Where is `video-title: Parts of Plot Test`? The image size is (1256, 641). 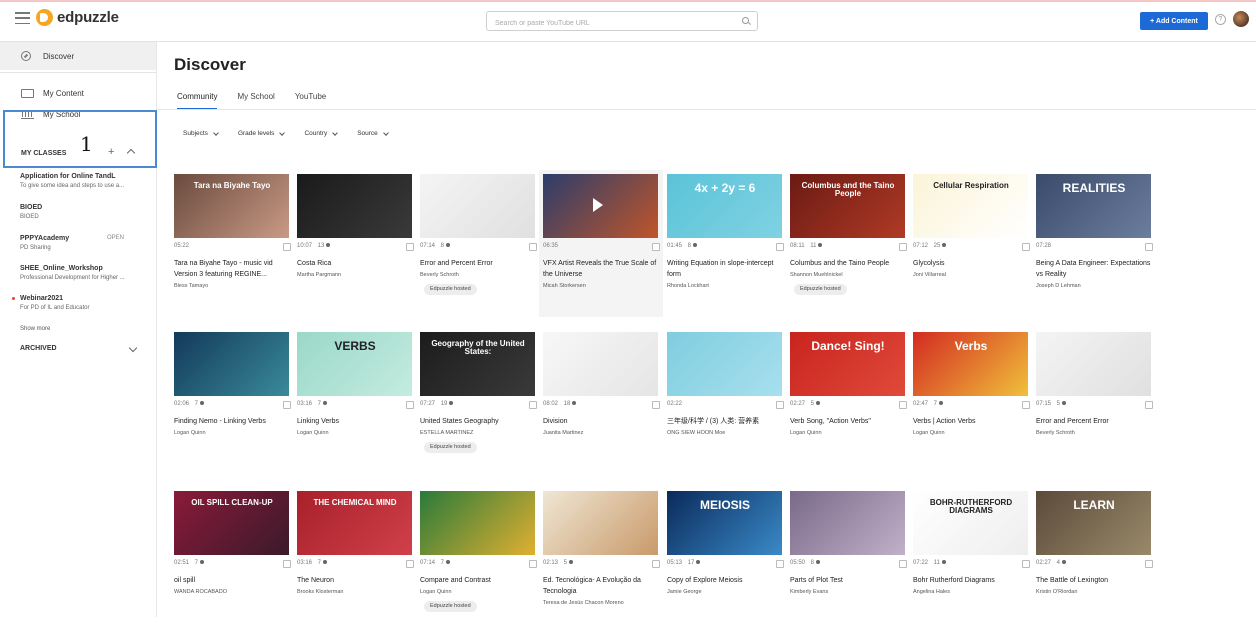
video-title: Parts of Plot Test is located at coordinates (848, 580).